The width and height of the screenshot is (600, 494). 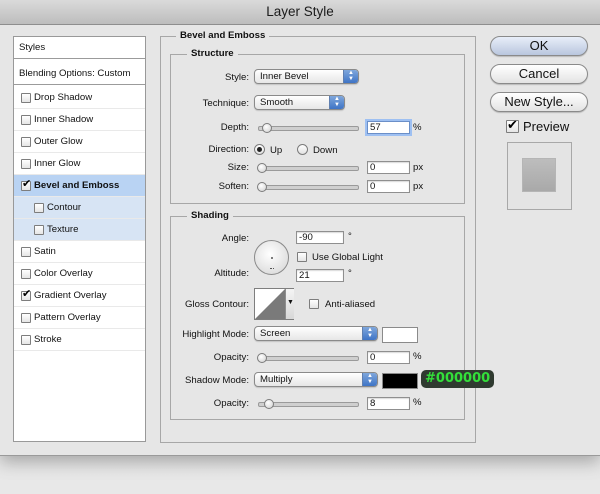 What do you see at coordinates (388, 403) in the screenshot?
I see `shadow-opacity-input: 8` at bounding box center [388, 403].